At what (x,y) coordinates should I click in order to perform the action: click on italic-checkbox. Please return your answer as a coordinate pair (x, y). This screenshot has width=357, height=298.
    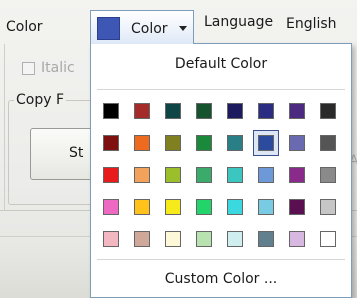
    Looking at the image, I should click on (28, 68).